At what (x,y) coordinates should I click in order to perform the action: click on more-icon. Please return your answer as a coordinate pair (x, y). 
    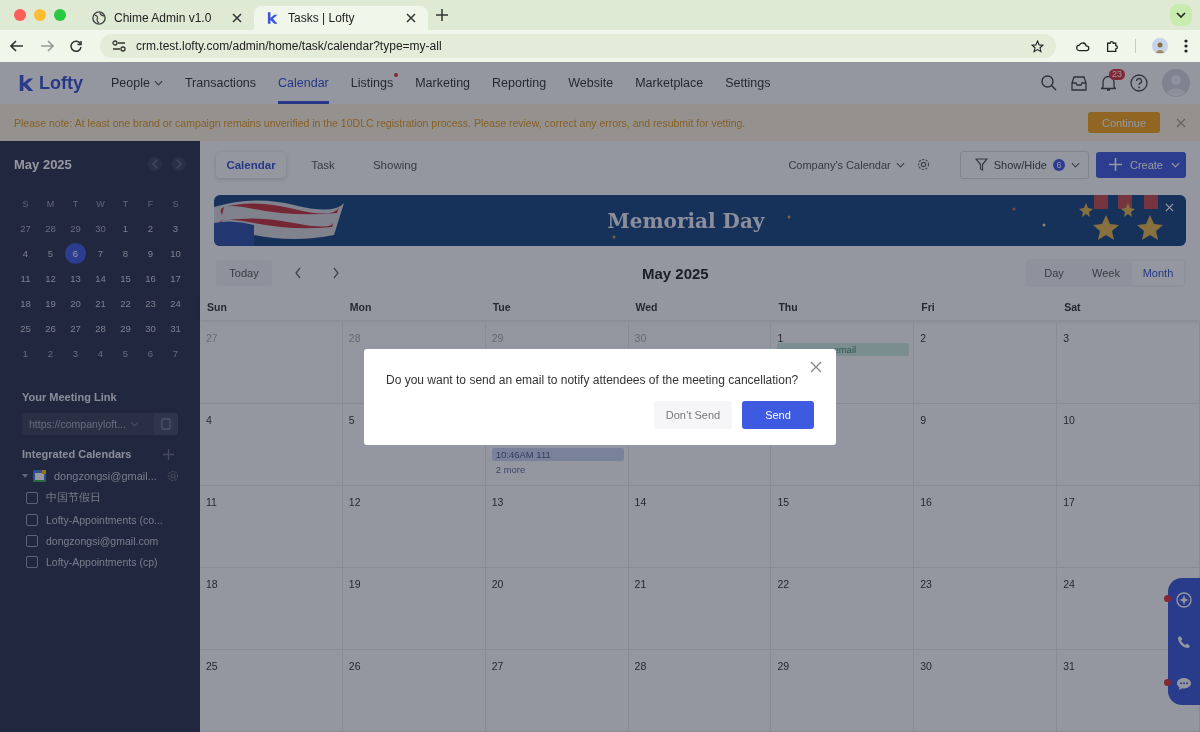
    Looking at the image, I should click on (1186, 46).